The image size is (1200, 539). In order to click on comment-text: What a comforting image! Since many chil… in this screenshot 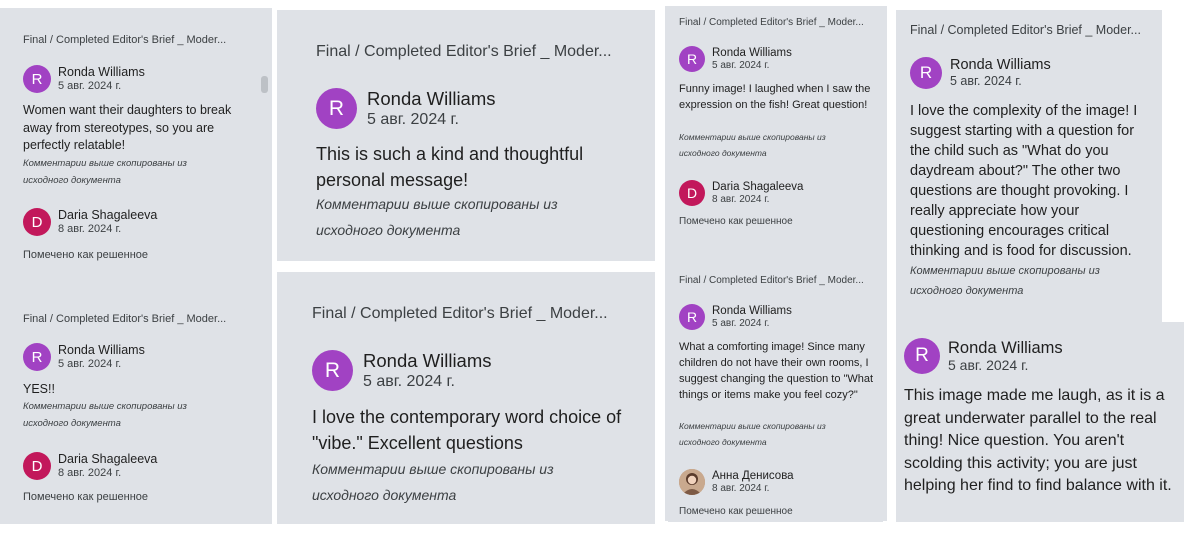, I will do `click(776, 371)`.